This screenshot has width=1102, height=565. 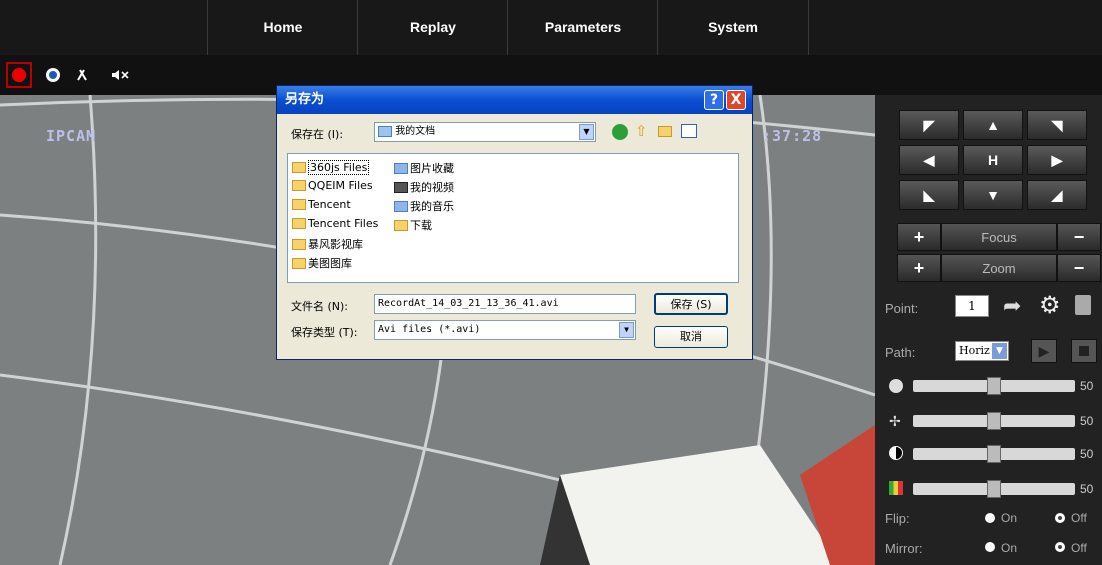 What do you see at coordinates (974, 350) in the screenshot?
I see `path-select-value: Horiz` at bounding box center [974, 350].